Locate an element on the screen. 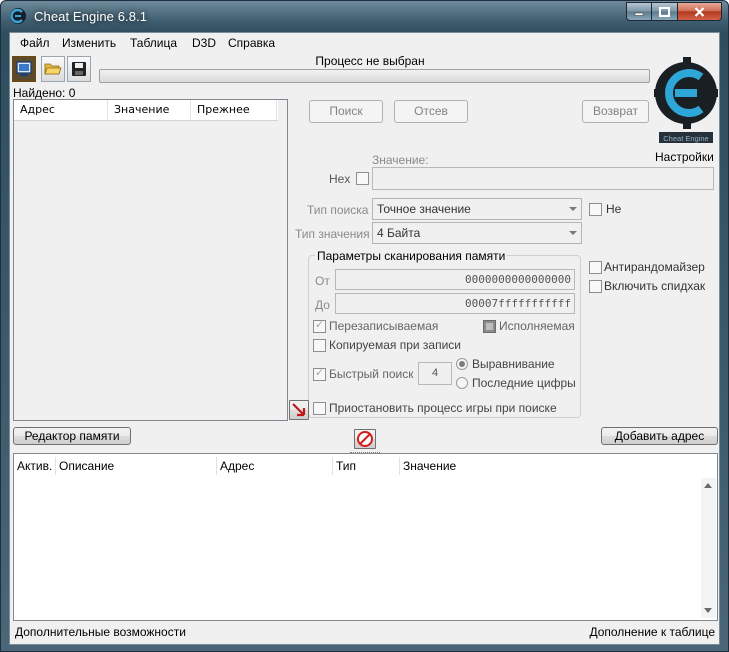 Image resolution: width=729 pixels, height=652 pixels. menu-table: Таблица is located at coordinates (153, 43).